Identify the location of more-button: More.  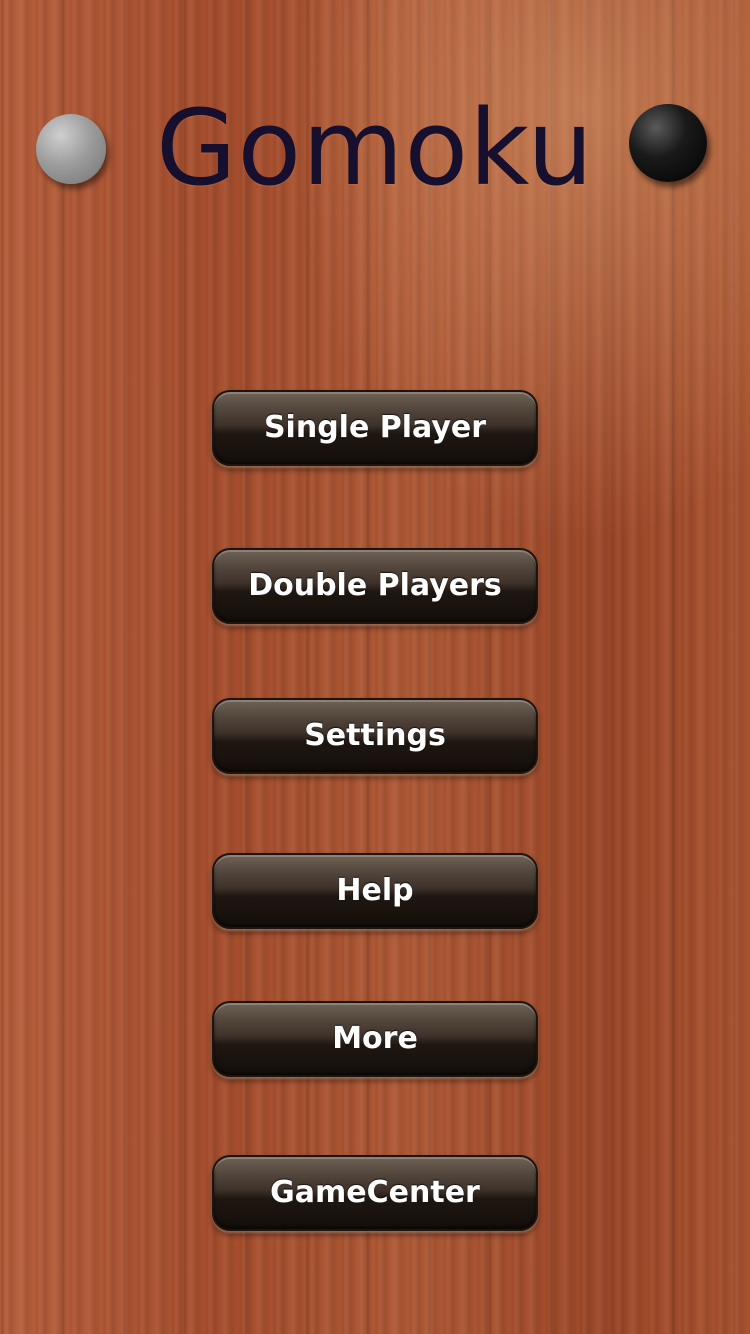
(375, 1039).